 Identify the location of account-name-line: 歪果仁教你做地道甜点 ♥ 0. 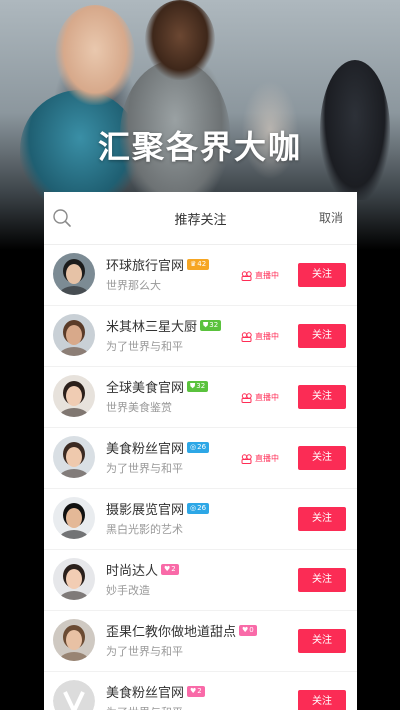
(181, 630).